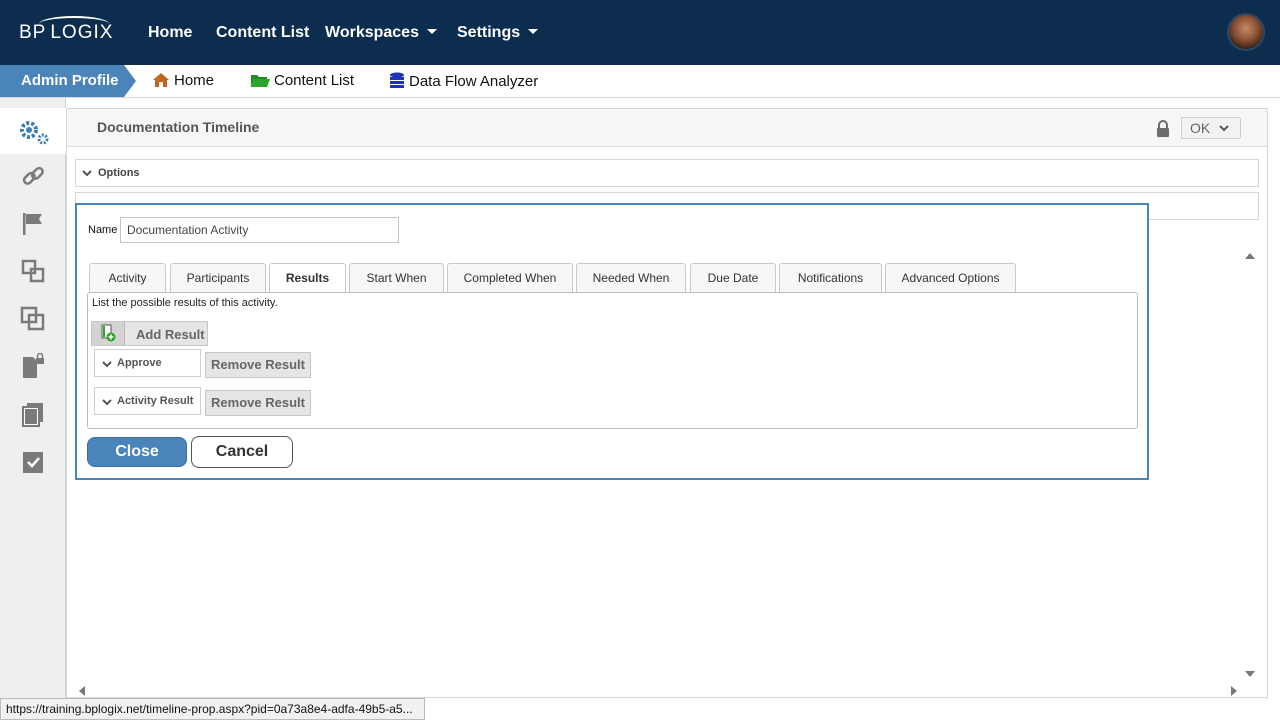 The height and width of the screenshot is (720, 1280). What do you see at coordinates (33, 366) in the screenshot?
I see `locked-document-icon` at bounding box center [33, 366].